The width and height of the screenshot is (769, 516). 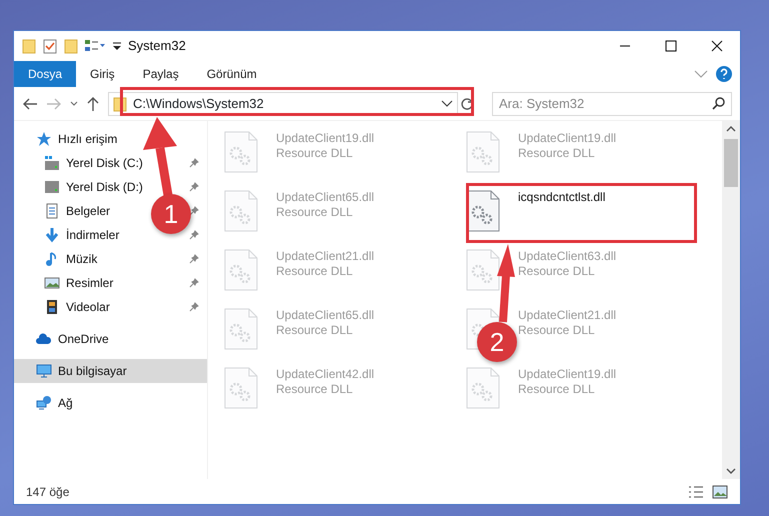 I want to click on down-arrow-icon, so click(x=52, y=235).